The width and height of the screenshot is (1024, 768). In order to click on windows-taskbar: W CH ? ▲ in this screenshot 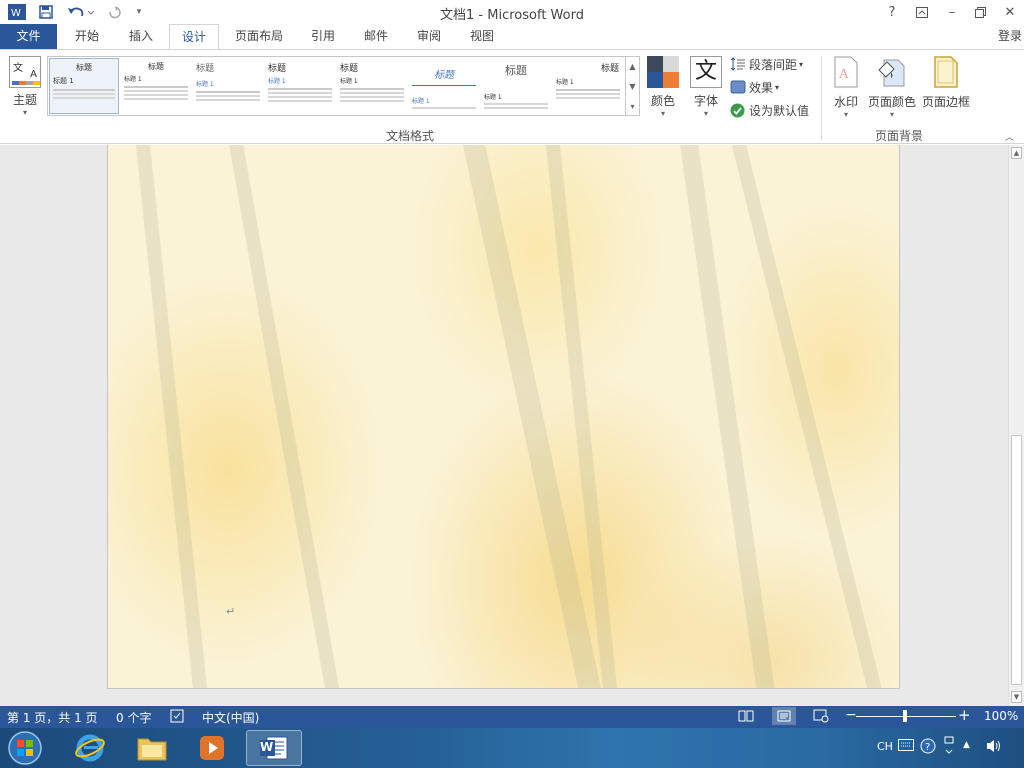, I will do `click(512, 748)`.